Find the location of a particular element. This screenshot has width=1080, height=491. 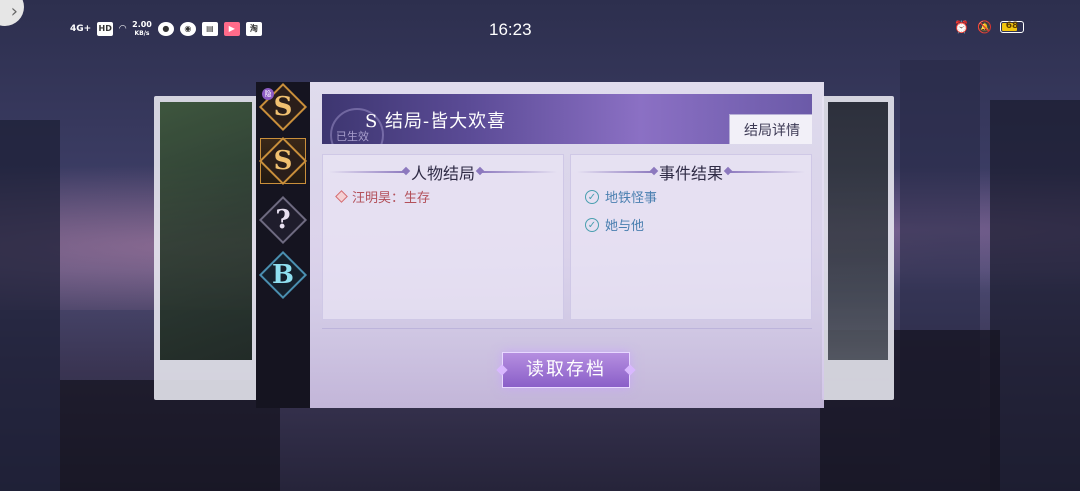

list-item: 汪明昊：生存 is located at coordinates (383, 196).